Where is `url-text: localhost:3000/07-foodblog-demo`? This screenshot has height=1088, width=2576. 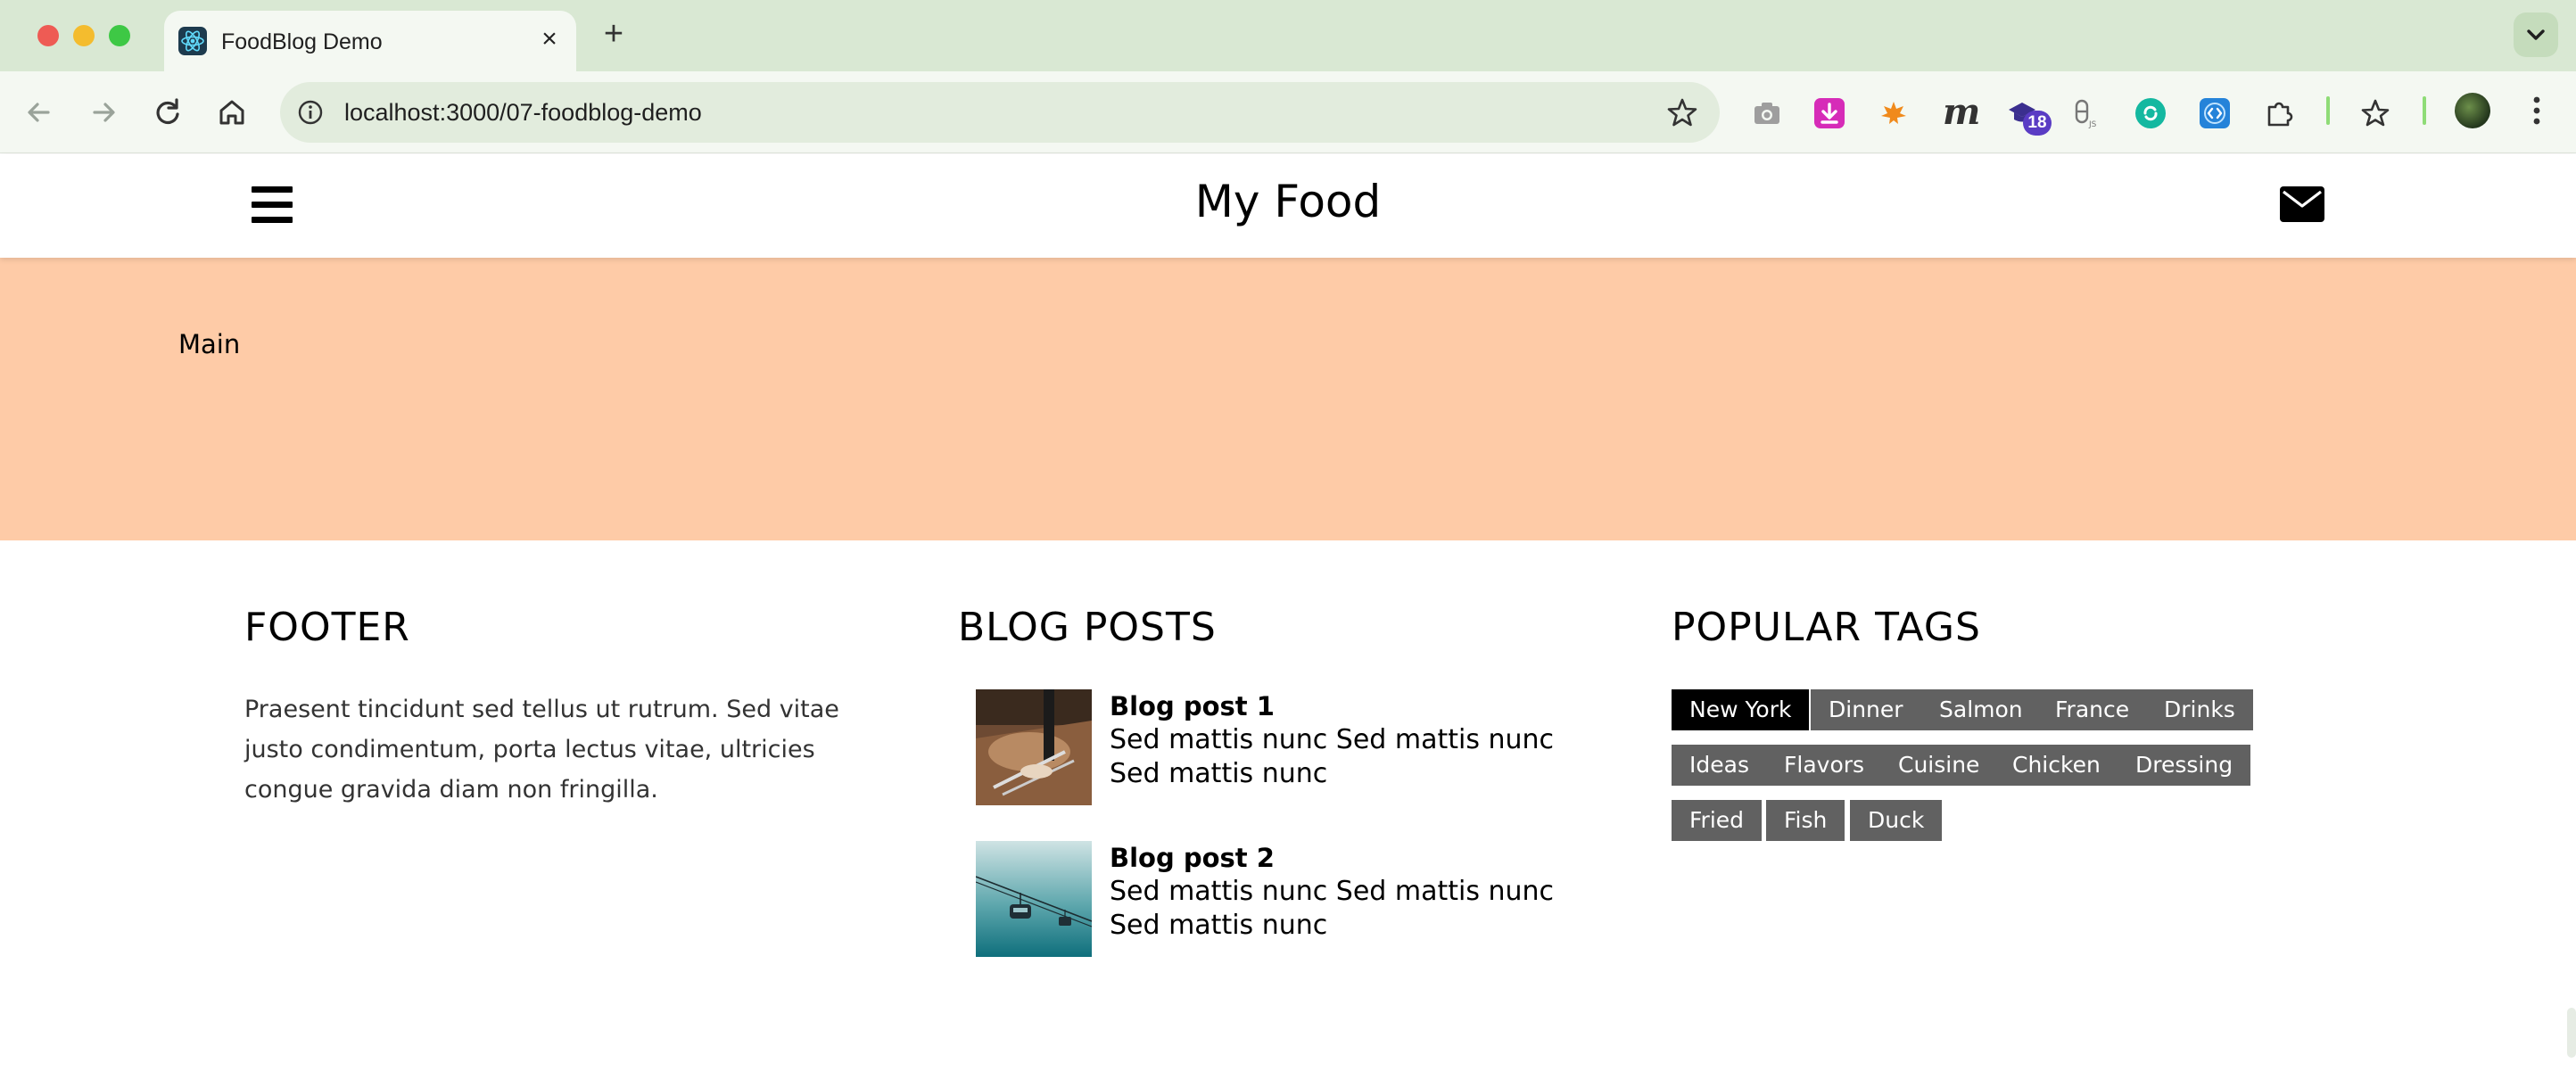
url-text: localhost:3000/07-foodblog-demo is located at coordinates (523, 113).